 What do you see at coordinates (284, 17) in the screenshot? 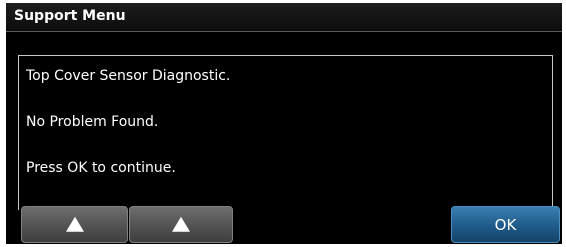
I see `title-bar: Support Menu` at bounding box center [284, 17].